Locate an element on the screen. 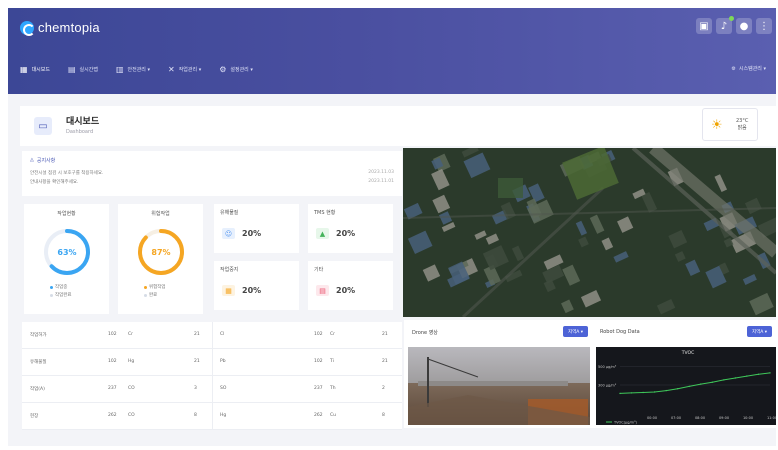  gauge-card-work-status: 작업현황 63% 작업중 작업완료 is located at coordinates (66, 259).